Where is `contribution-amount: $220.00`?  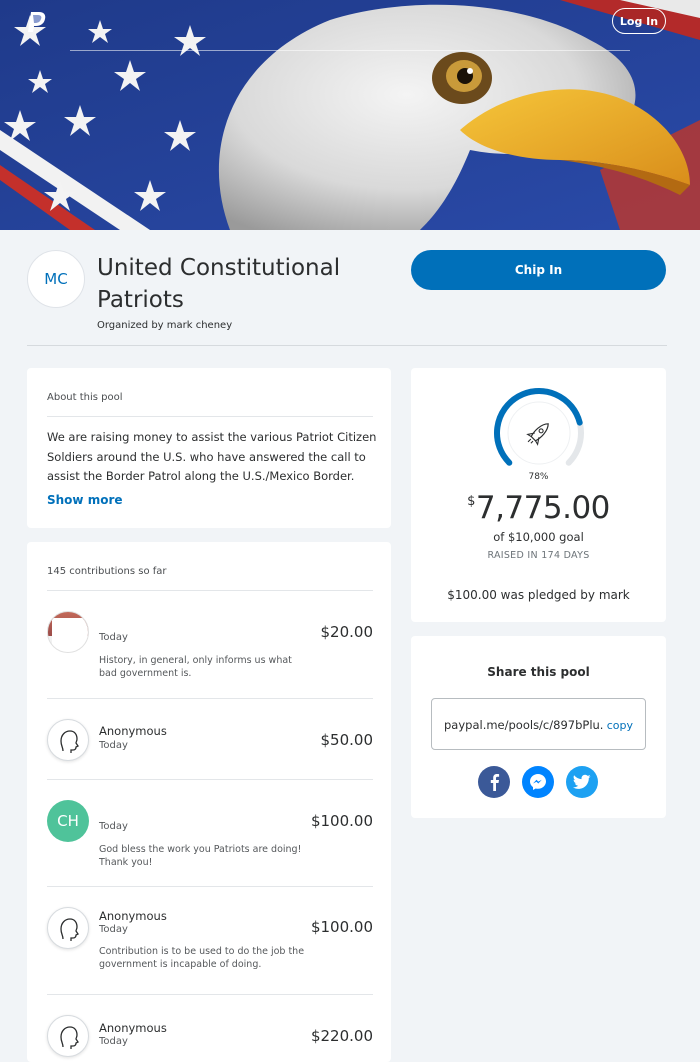 contribution-amount: $220.00 is located at coordinates (341, 1036).